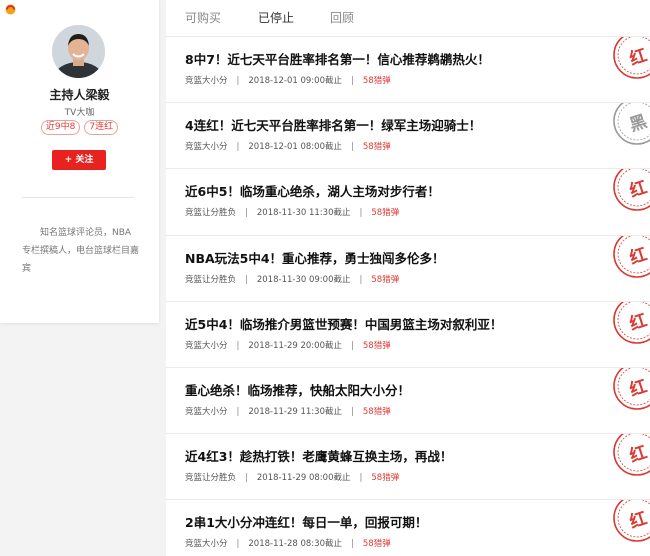 Image resolution: width=650 pixels, height=556 pixels. I want to click on divider, so click(78, 197).